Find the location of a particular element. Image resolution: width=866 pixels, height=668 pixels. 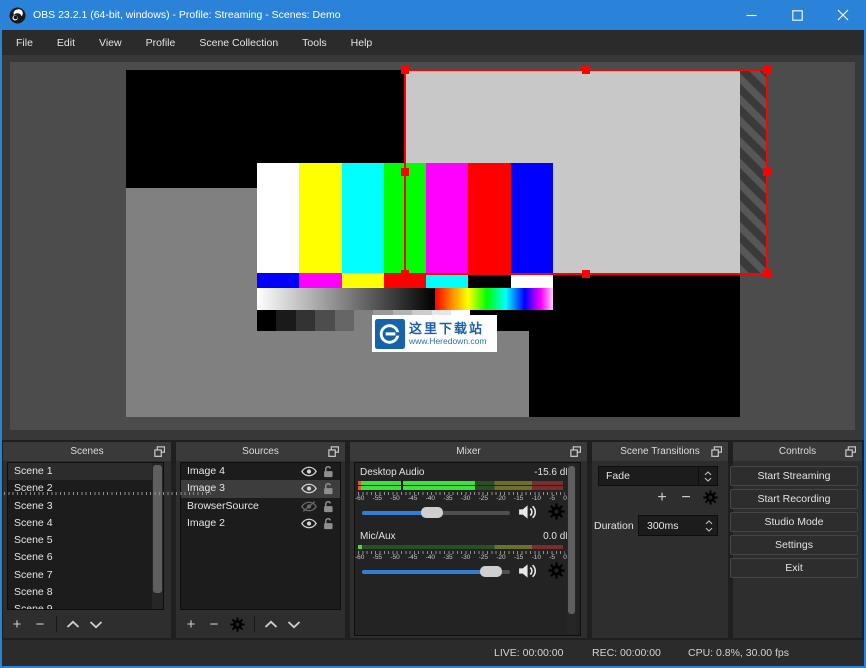

transition-select: Fade is located at coordinates (658, 476).